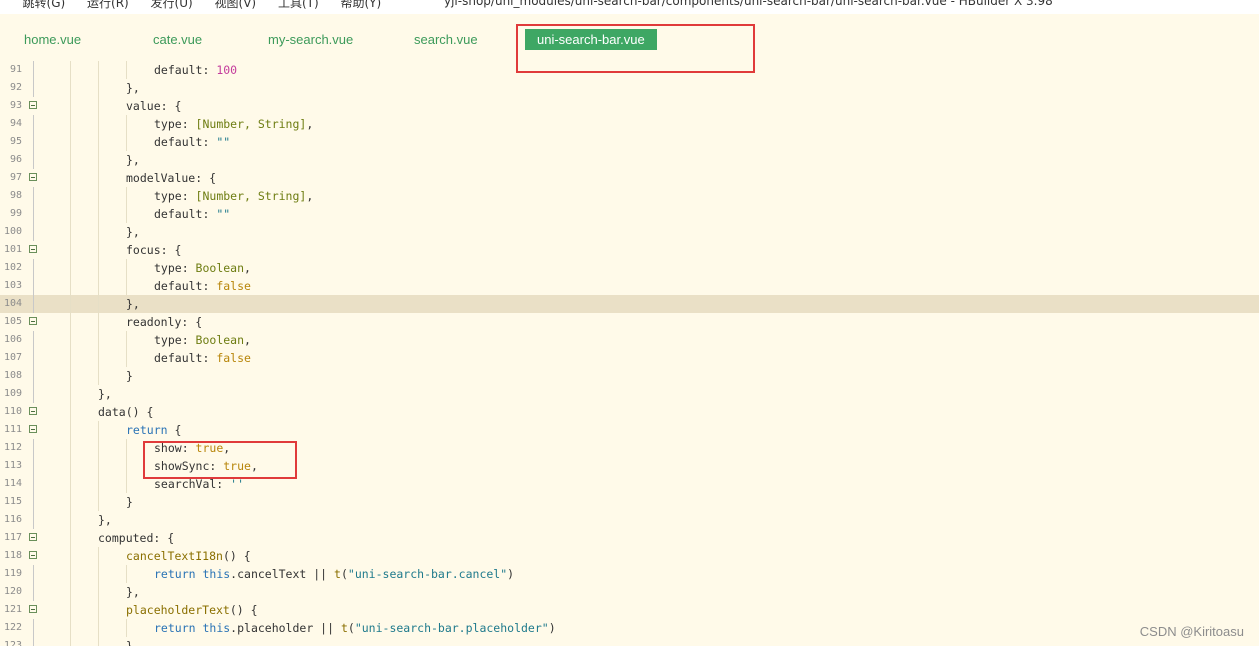  What do you see at coordinates (44, 5) in the screenshot?
I see `menu-item-goto: 跳转(G)` at bounding box center [44, 5].